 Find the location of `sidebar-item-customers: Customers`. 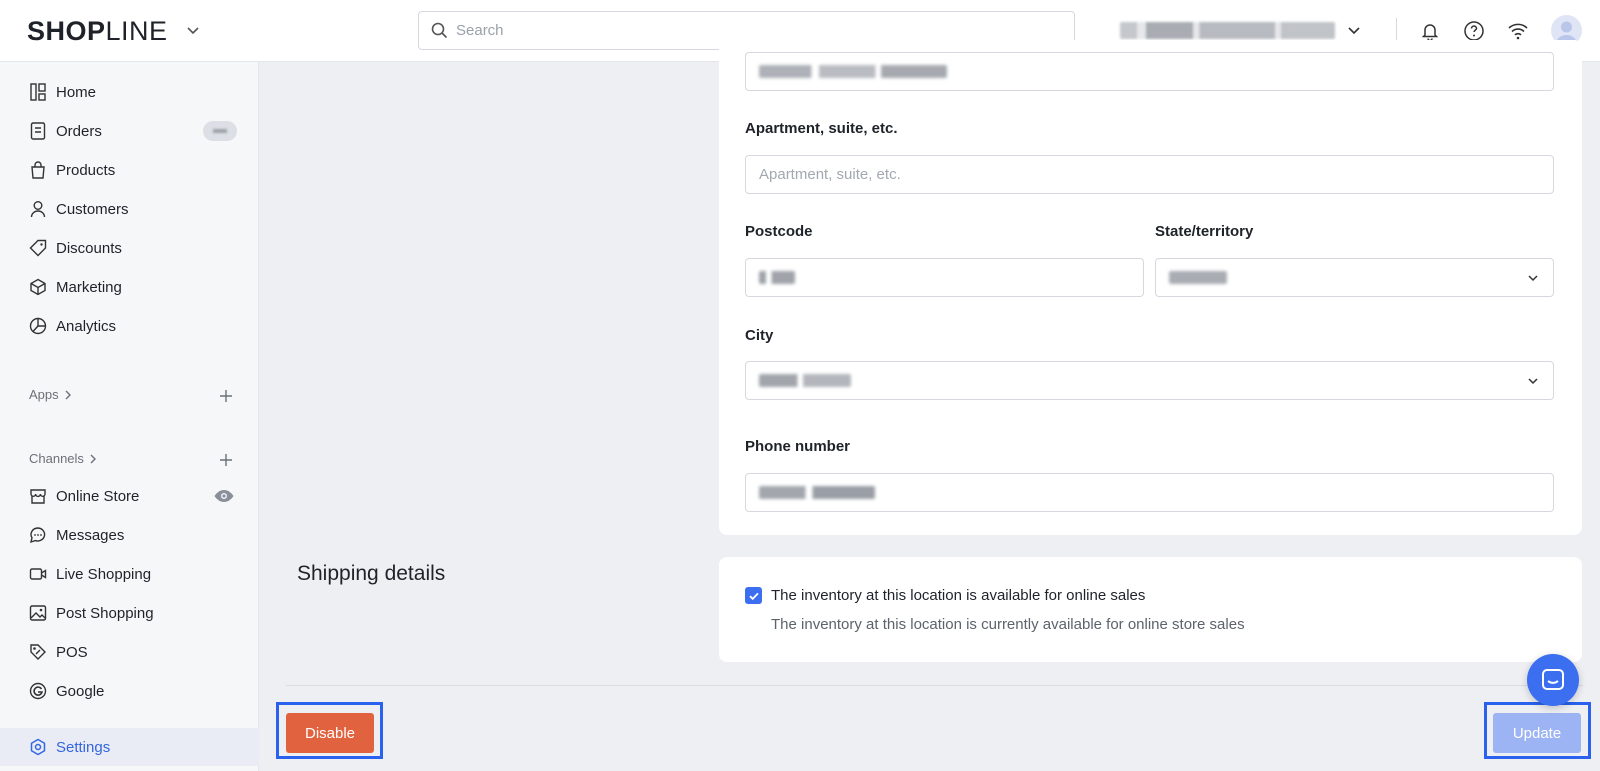

sidebar-item-customers: Customers is located at coordinates (129, 209).